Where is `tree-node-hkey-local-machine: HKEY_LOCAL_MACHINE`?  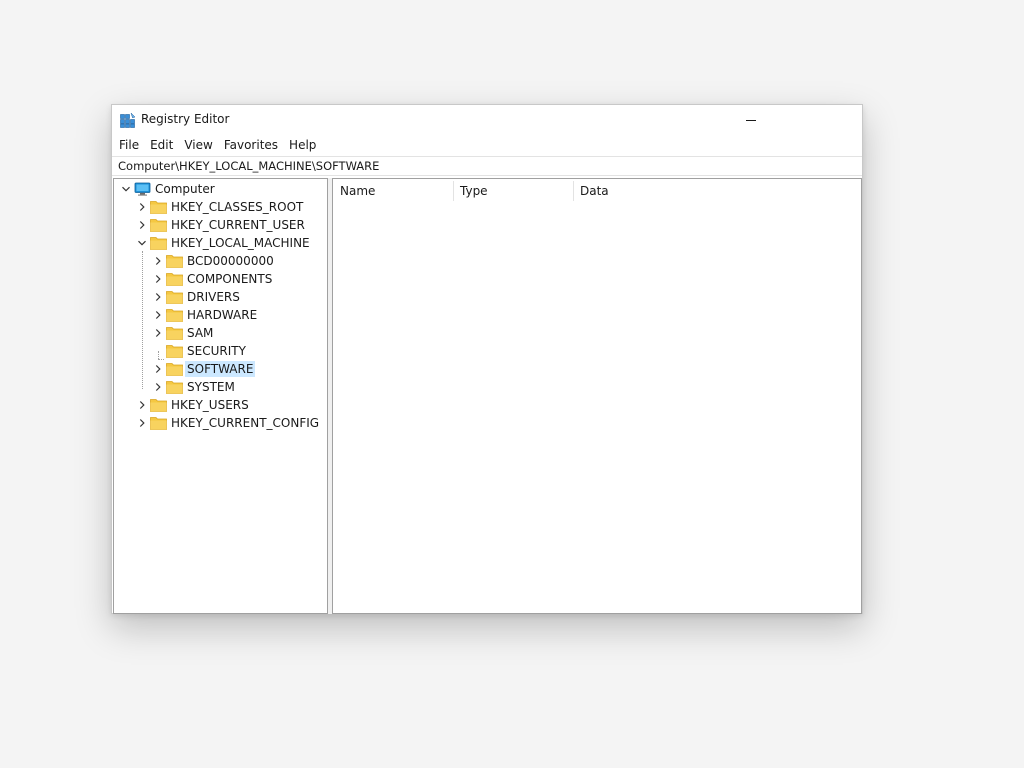 tree-node-hkey-local-machine: HKEY_LOCAL_MACHINE is located at coordinates (220, 243).